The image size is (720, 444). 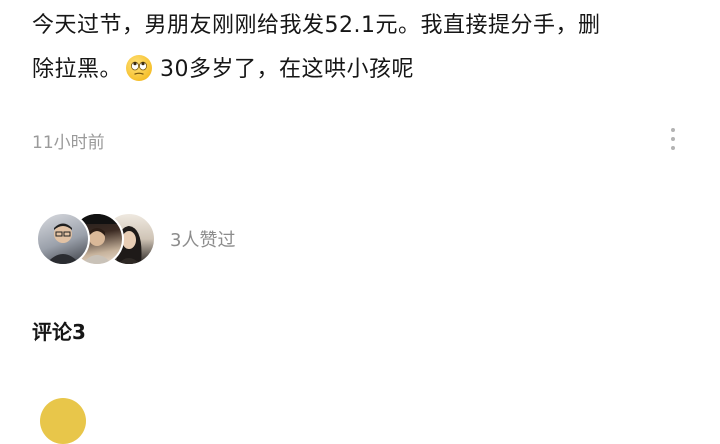 I want to click on post-text-line-2-start: 除拉黑。, so click(x=77, y=69).